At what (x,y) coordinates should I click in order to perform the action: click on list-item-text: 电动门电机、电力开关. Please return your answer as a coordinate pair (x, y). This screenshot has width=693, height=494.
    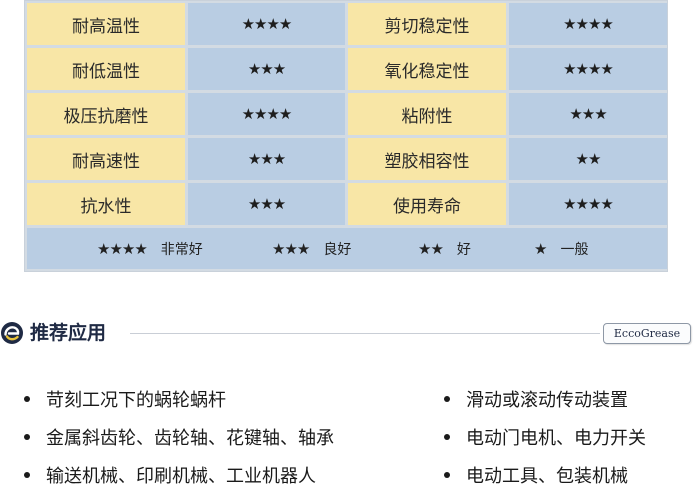
    Looking at the image, I should click on (556, 438).